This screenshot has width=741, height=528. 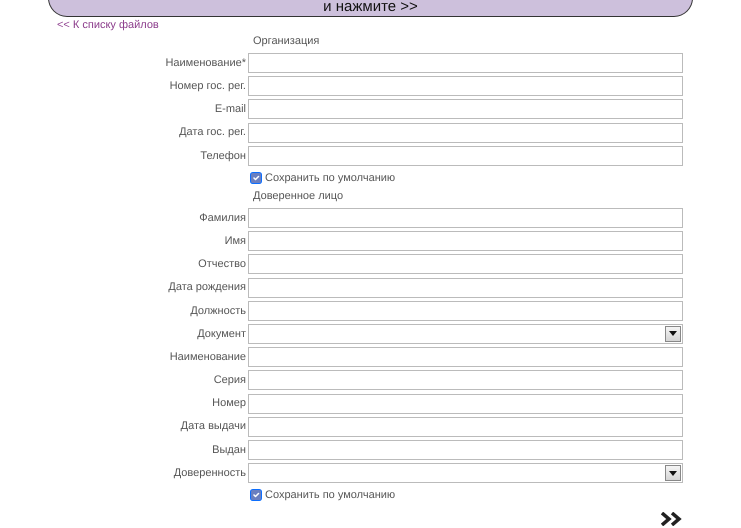 What do you see at coordinates (230, 110) in the screenshot?
I see `field-label: E-mail` at bounding box center [230, 110].